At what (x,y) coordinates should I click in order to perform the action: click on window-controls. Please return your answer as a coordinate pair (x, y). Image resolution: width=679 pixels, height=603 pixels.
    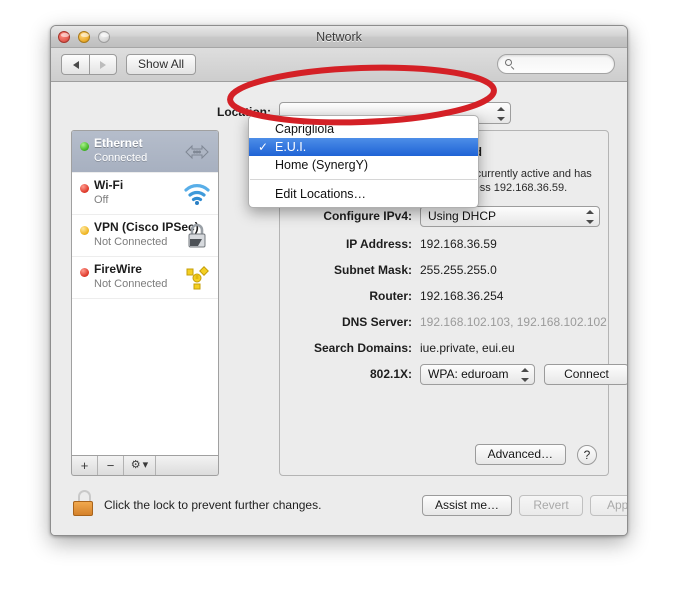
    Looking at the image, I should click on (84, 37).